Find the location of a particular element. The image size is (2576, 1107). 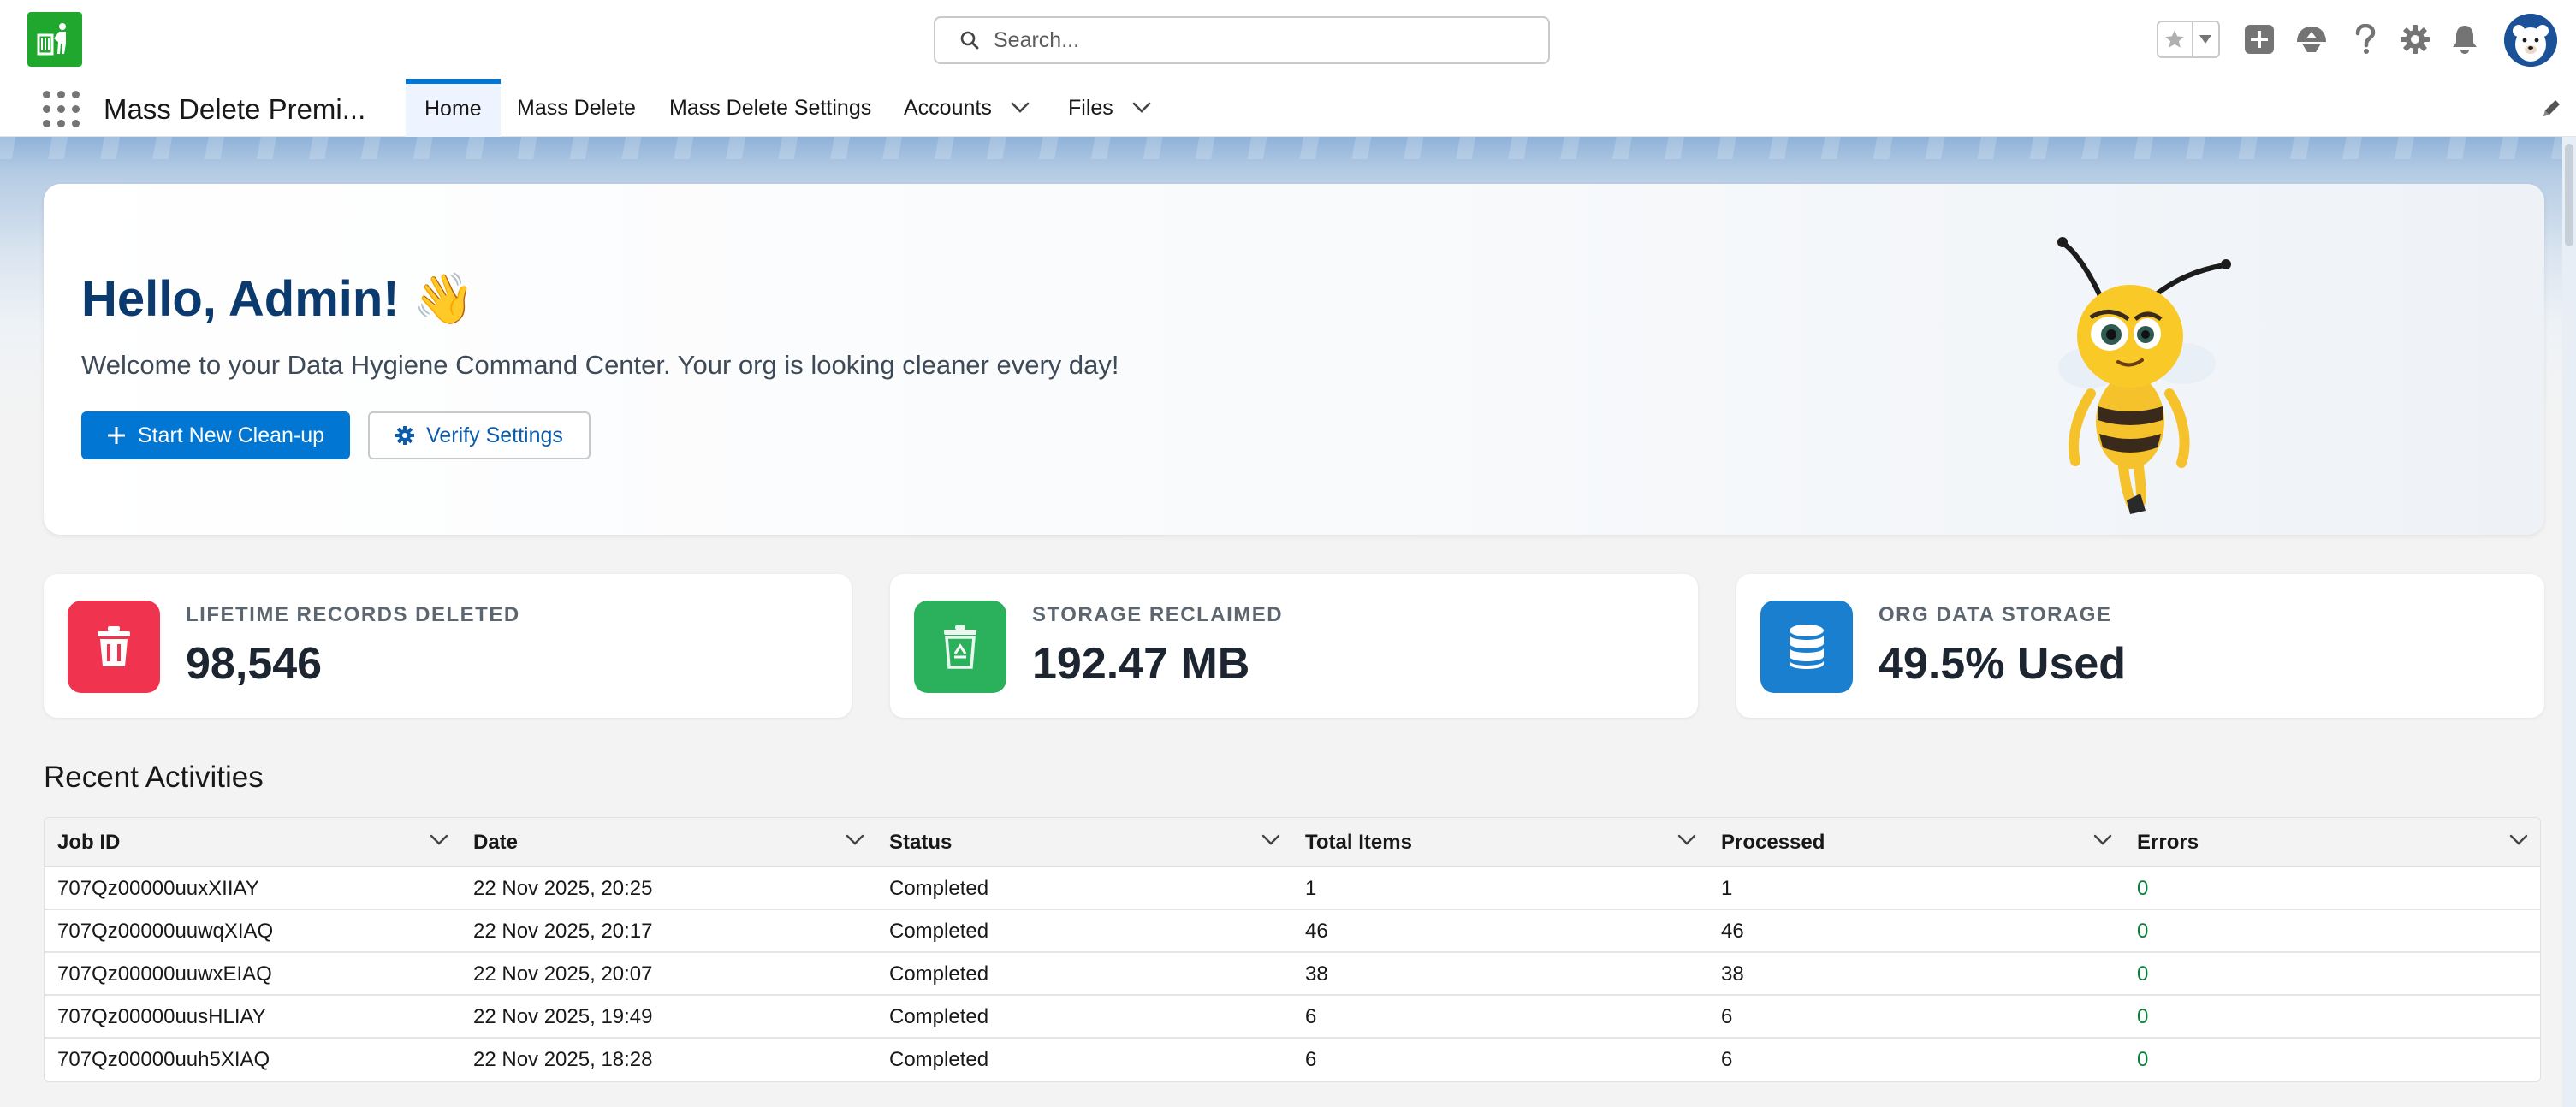

search-input is located at coordinates (1250, 40).